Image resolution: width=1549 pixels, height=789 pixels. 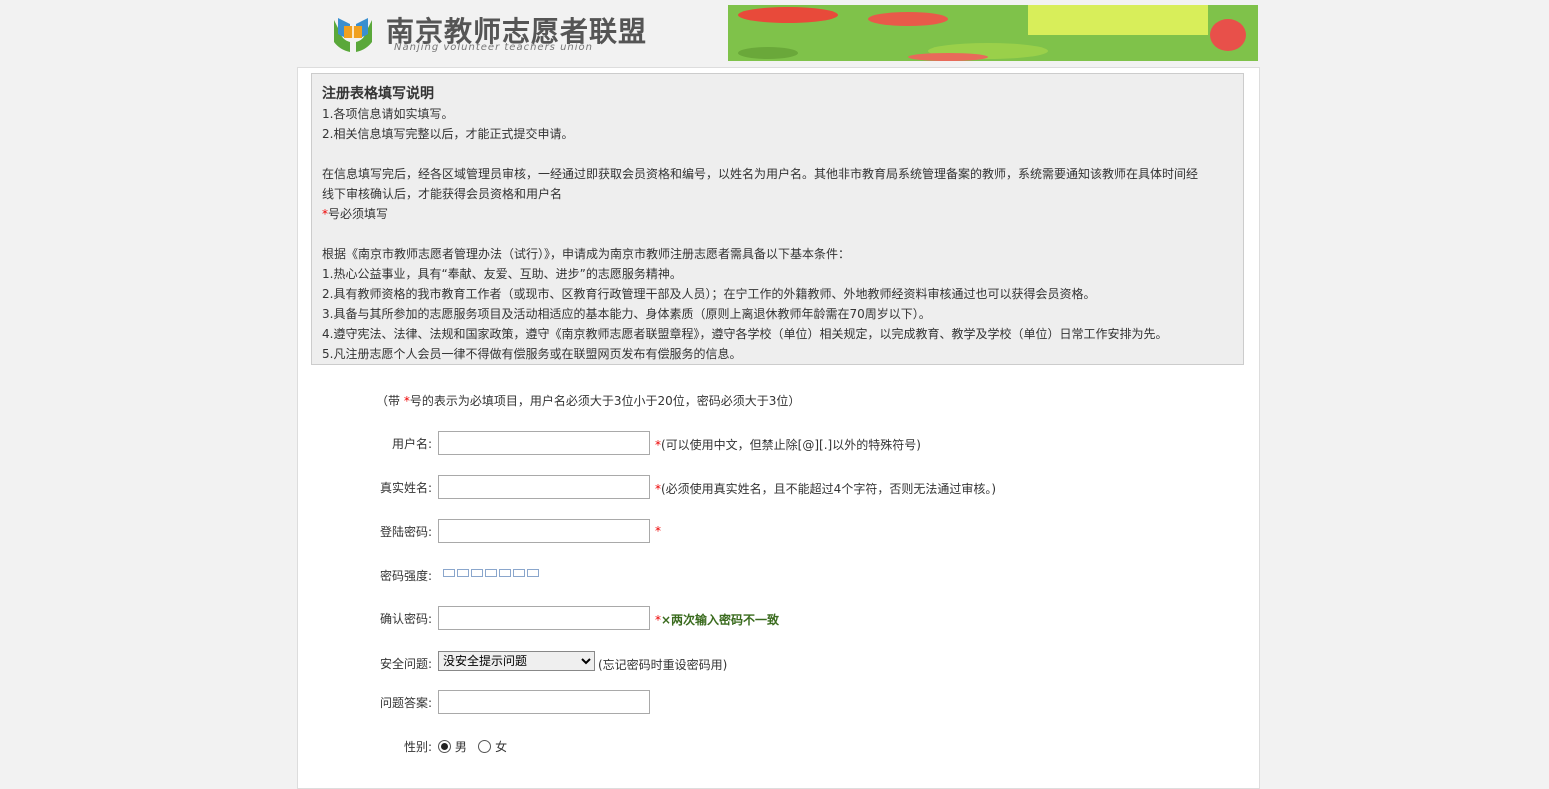 I want to click on realname-hint: *(必须使用真实姓名，且不能超过4个字符，否则无法通过审核。), so click(x=825, y=488).